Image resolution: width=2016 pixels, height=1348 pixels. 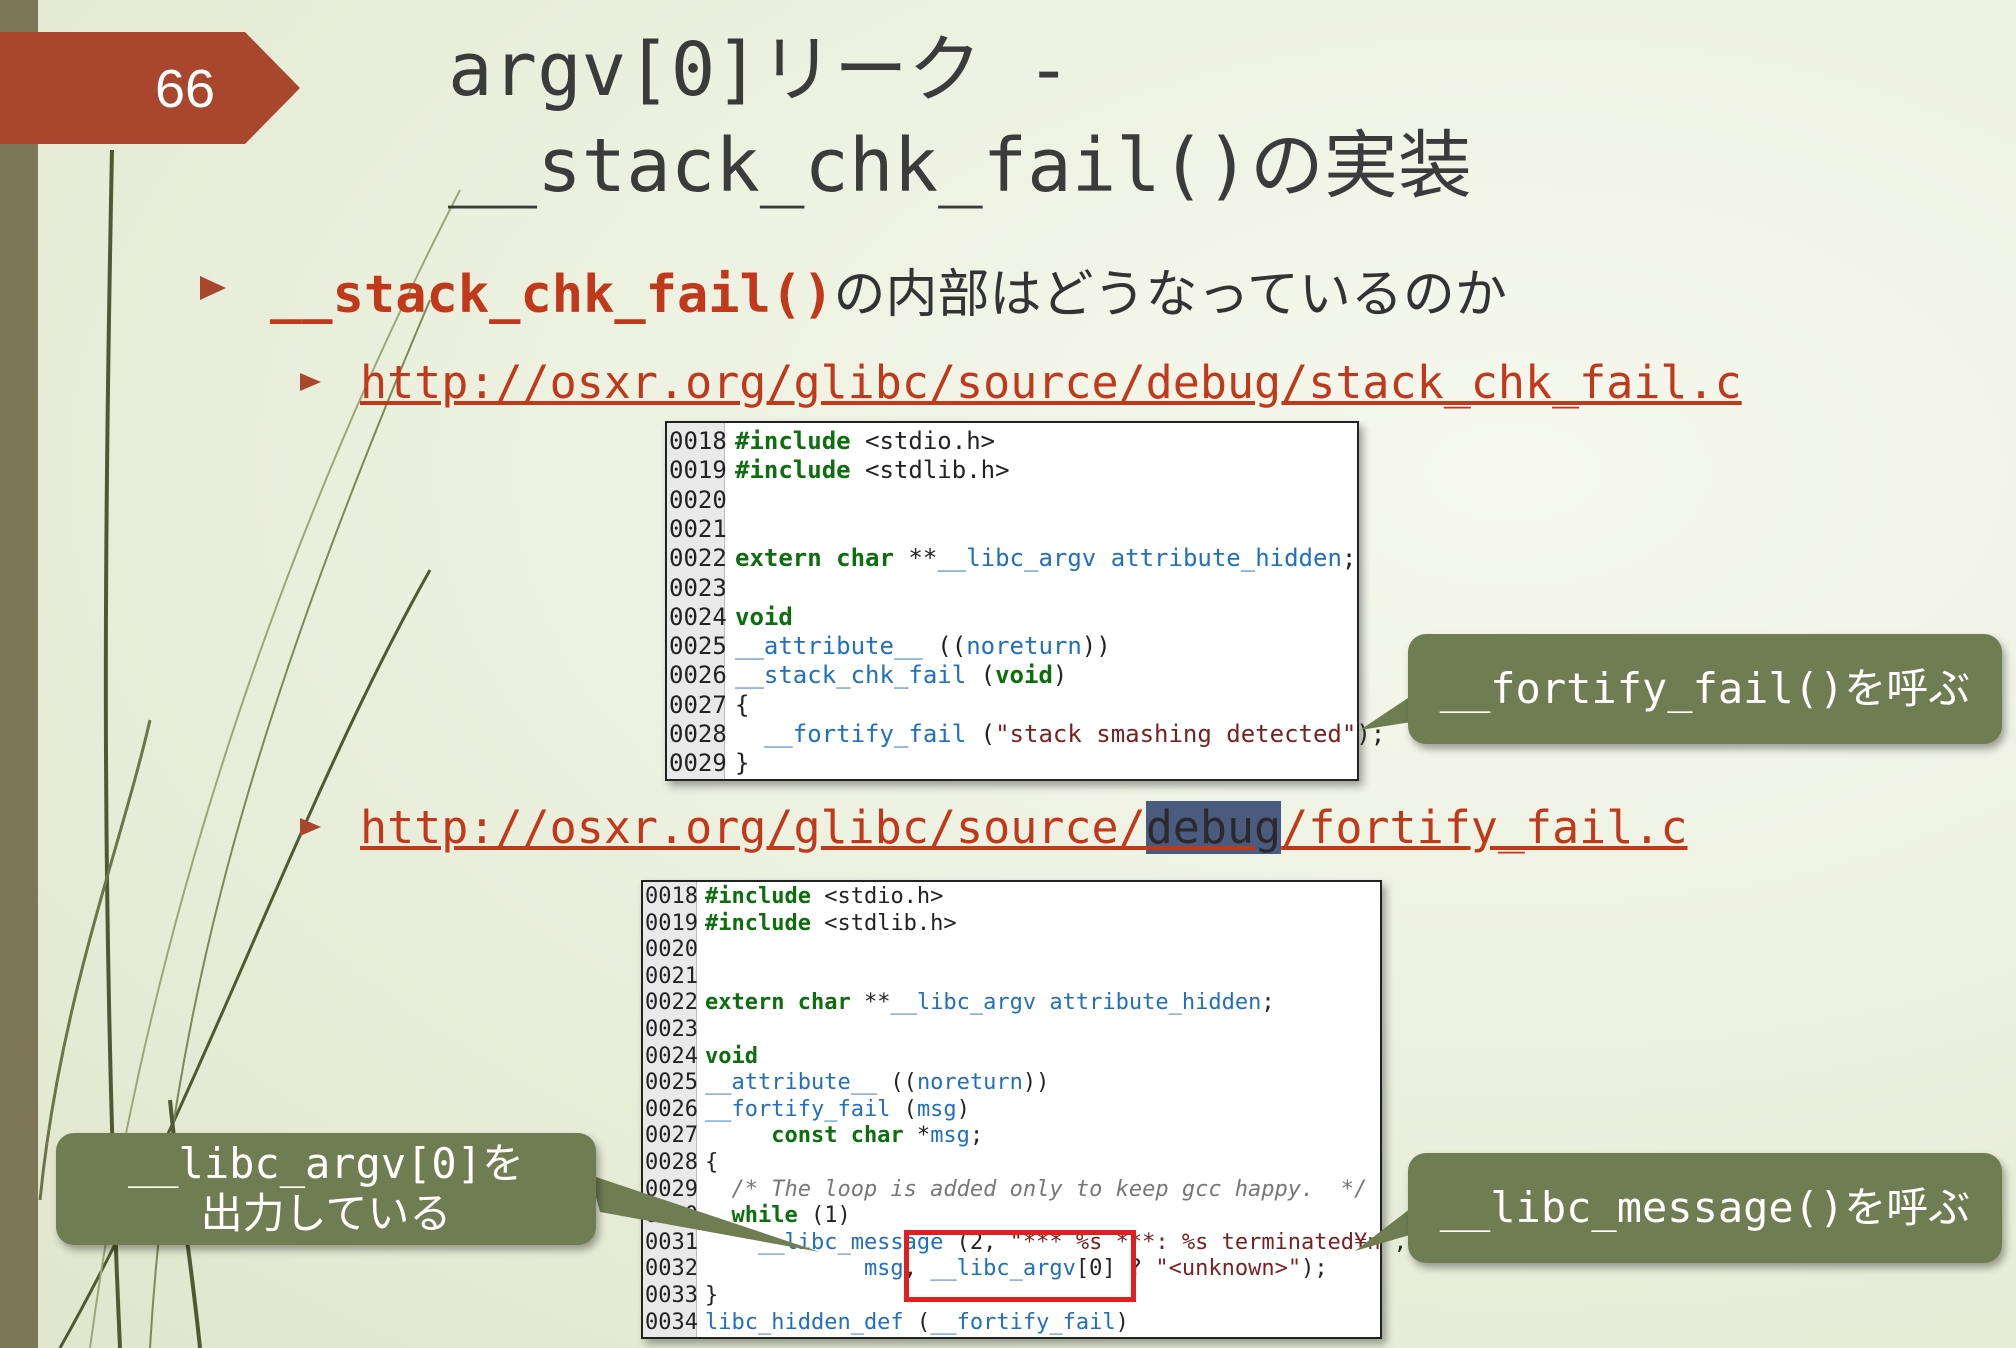 I want to click on callout-libc-argv: __libc_argv[0]を 出力している, so click(x=326, y=1189).